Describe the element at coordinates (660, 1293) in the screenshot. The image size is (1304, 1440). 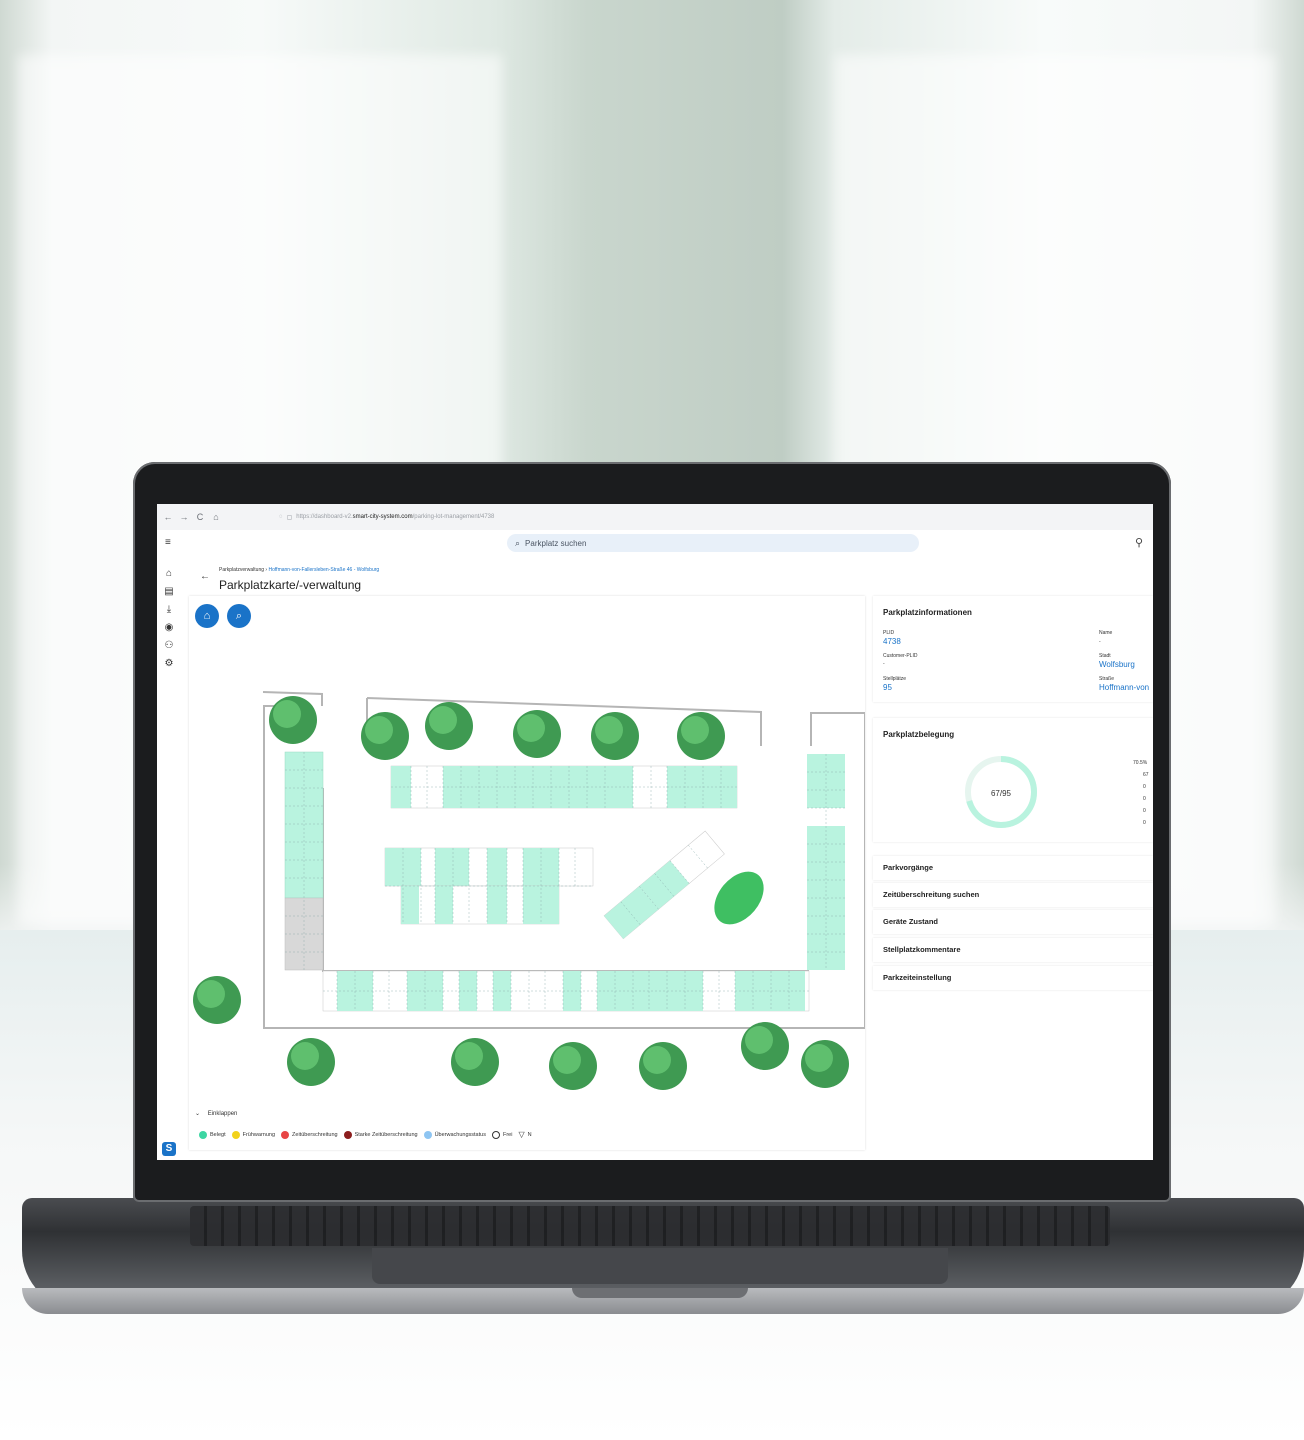
I see `laptop-notch` at that location.